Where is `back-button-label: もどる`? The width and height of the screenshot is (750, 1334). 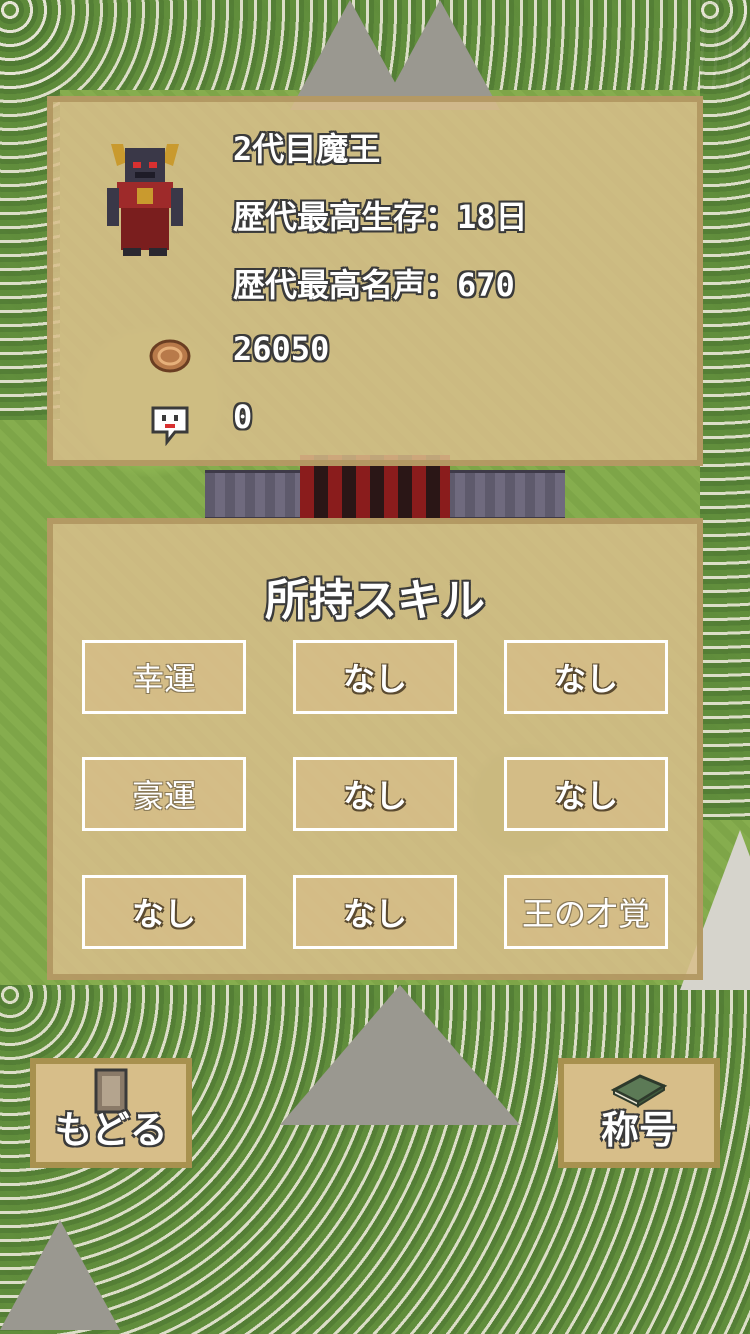 back-button-label: もどる is located at coordinates (111, 1130).